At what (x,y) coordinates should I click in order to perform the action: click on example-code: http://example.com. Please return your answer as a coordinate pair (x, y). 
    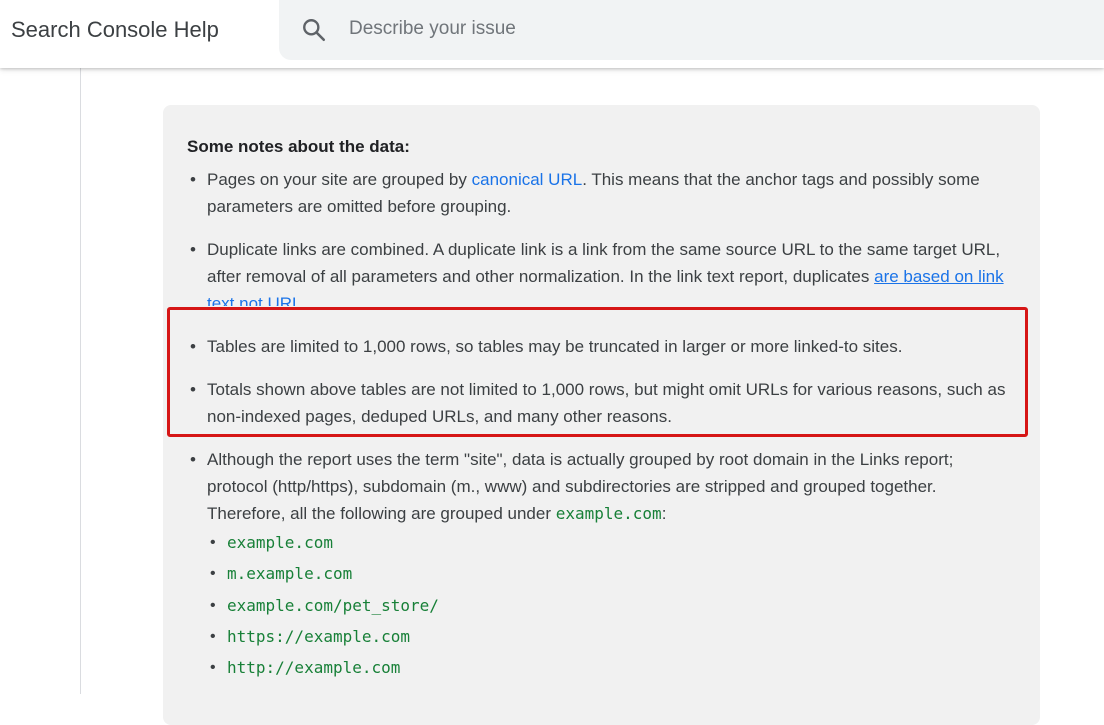
    Looking at the image, I should click on (314, 667).